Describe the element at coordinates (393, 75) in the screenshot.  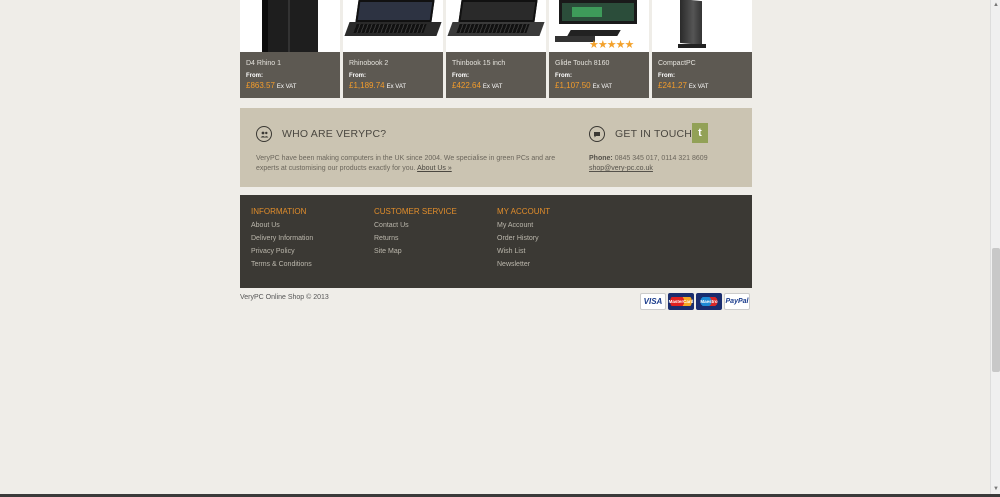
I see `product-info: Rhinobook 2 From: £1,189.74 Ex VAT` at that location.